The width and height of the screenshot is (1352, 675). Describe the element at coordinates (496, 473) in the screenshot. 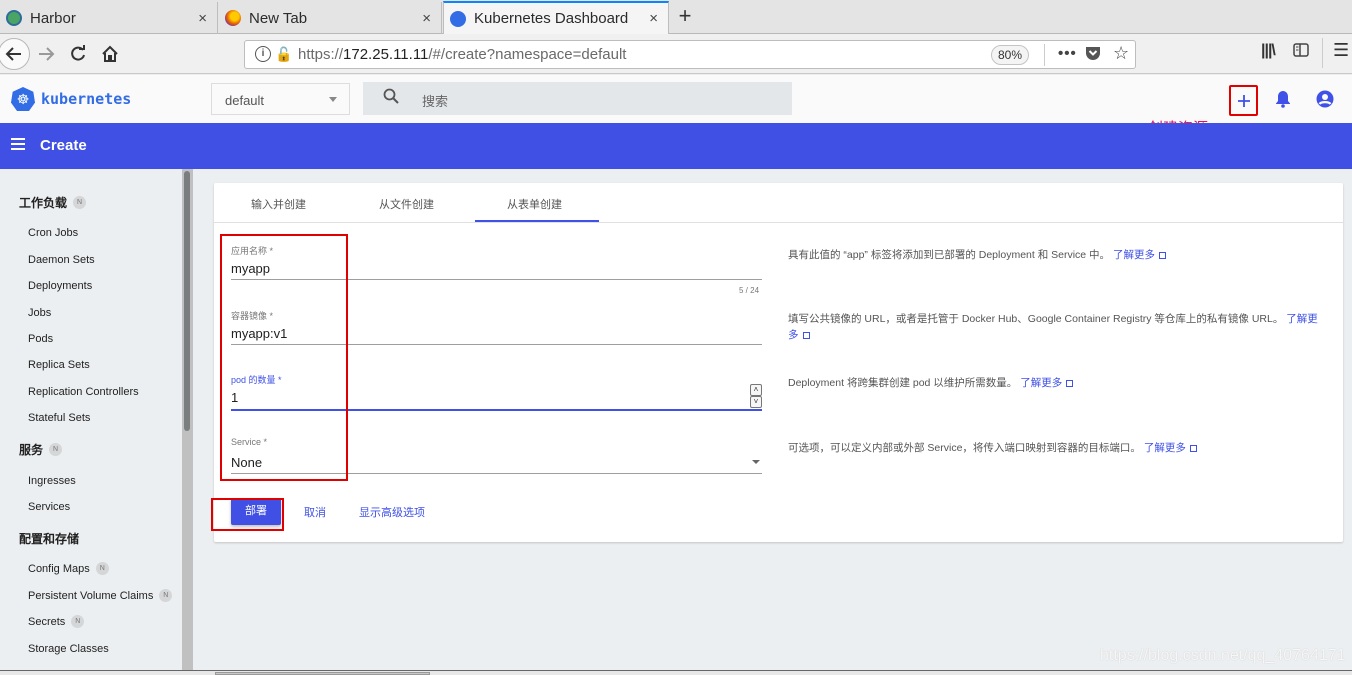

I see `select-underline` at that location.